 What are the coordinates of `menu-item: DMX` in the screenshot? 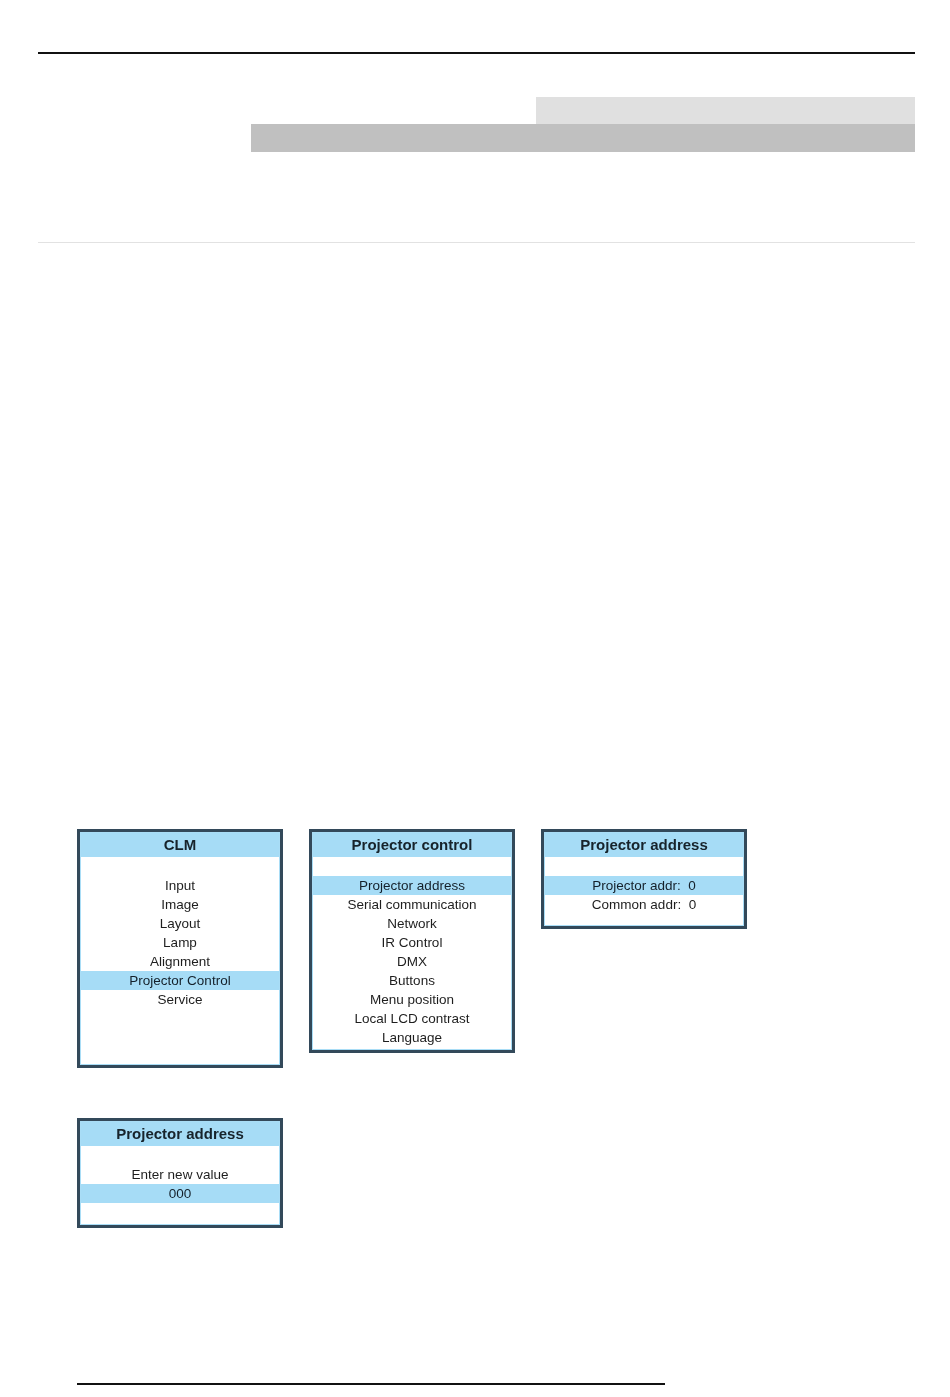 It's located at (412, 961).